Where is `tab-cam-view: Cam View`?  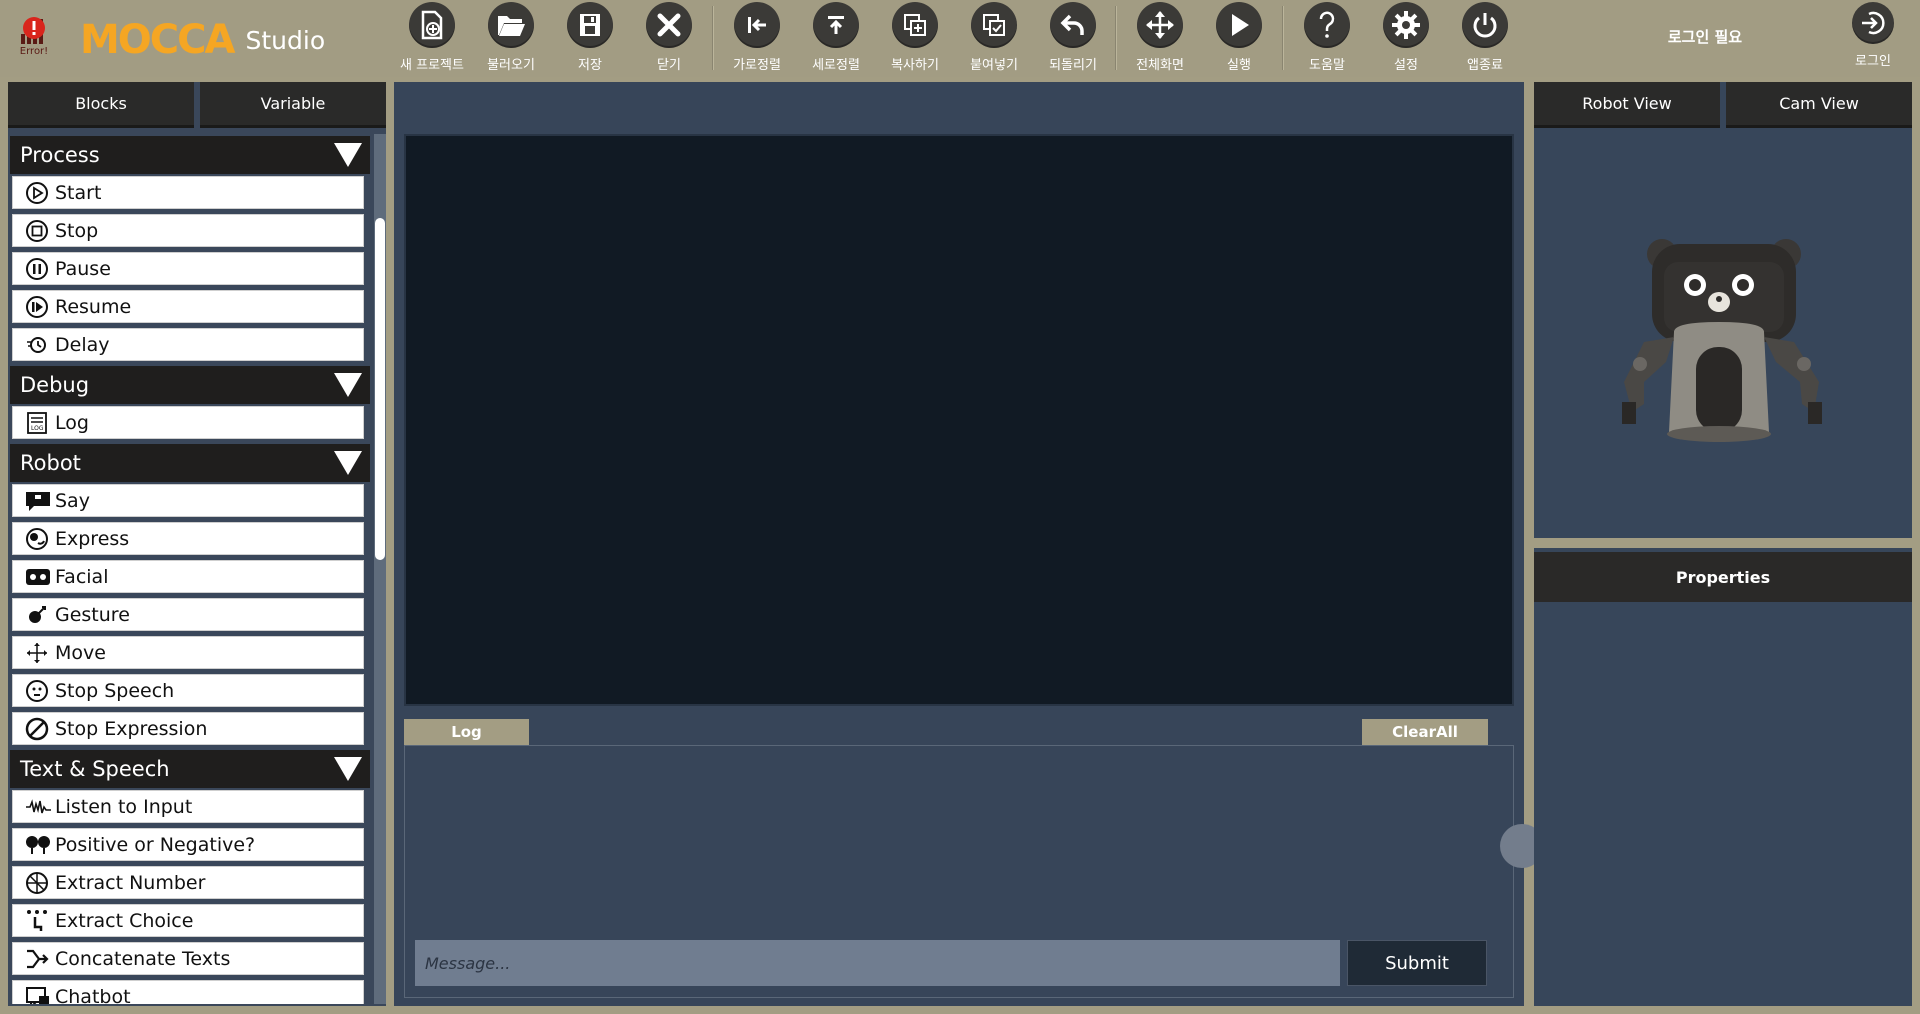 tab-cam-view: Cam View is located at coordinates (1819, 105).